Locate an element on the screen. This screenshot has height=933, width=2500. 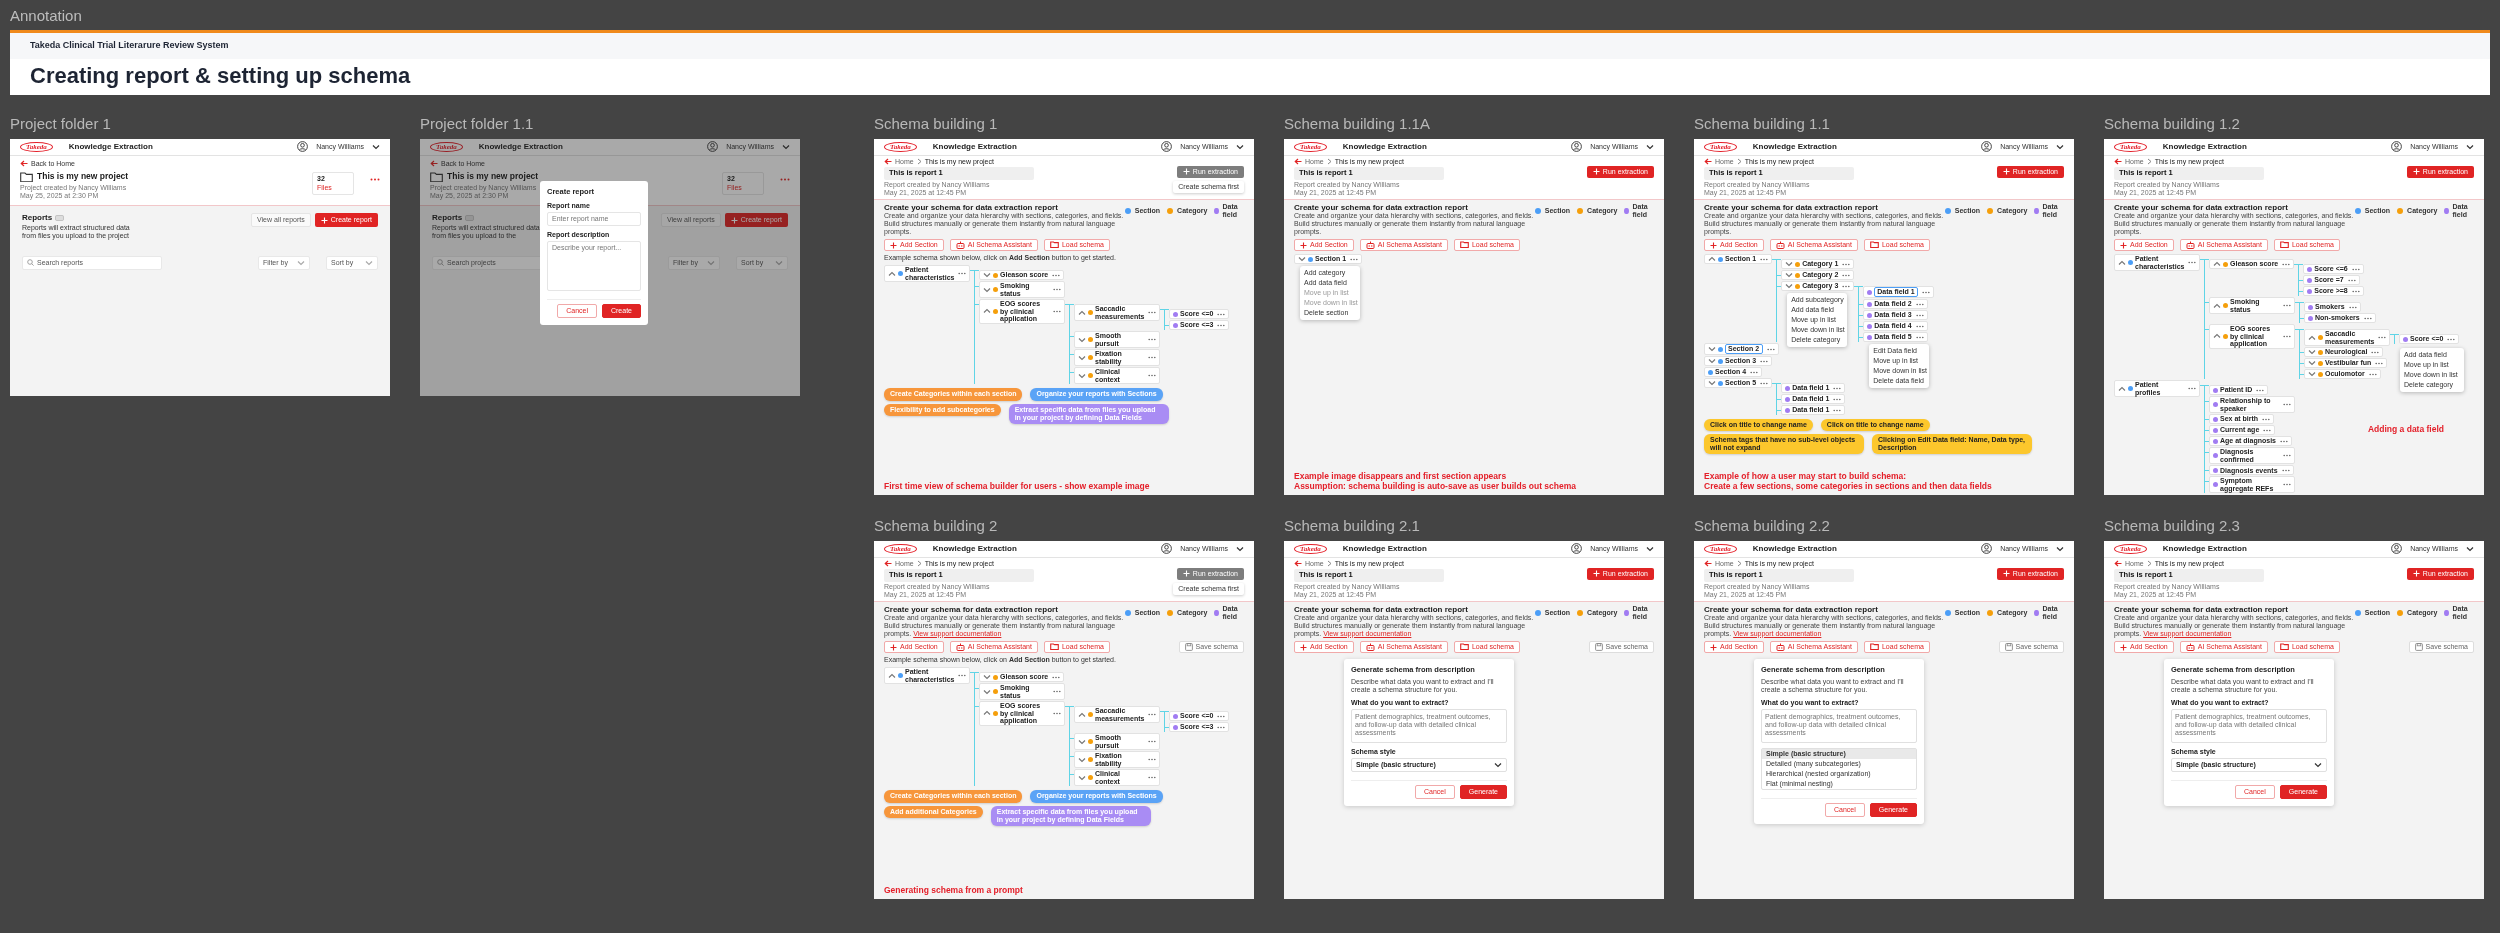
annotation-caption: Generating schema from a prompt is located at coordinates (954, 891).